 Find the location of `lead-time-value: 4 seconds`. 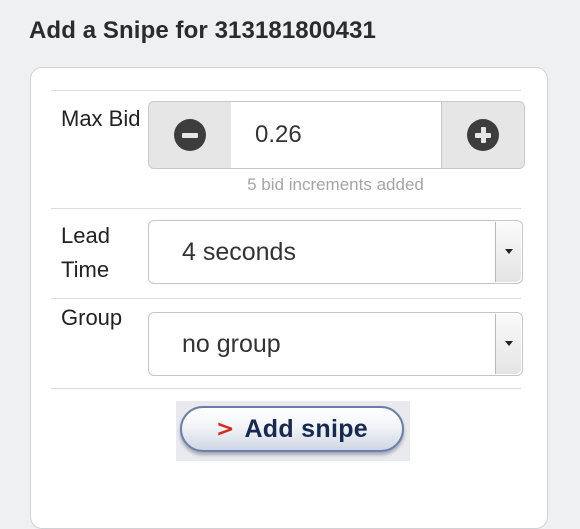

lead-time-value: 4 seconds is located at coordinates (239, 252).